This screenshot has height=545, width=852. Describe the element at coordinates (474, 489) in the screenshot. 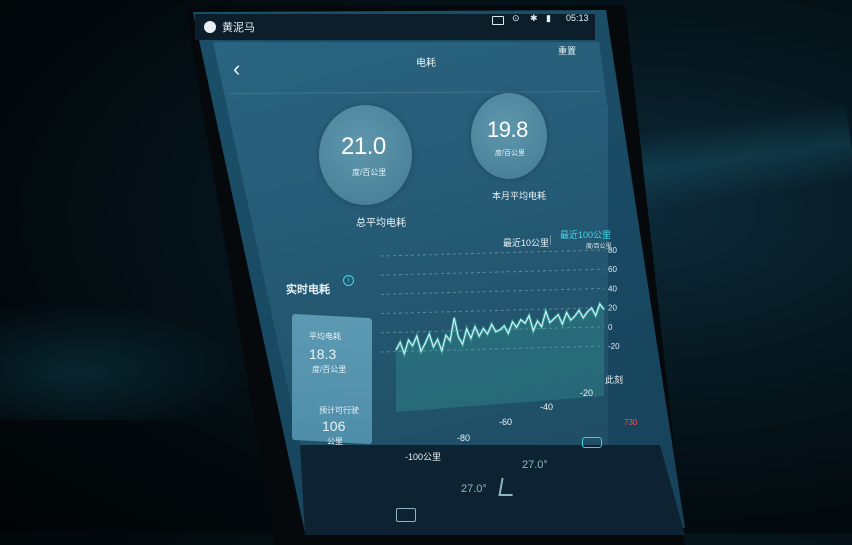

I see `left-temp: 27.0°` at that location.